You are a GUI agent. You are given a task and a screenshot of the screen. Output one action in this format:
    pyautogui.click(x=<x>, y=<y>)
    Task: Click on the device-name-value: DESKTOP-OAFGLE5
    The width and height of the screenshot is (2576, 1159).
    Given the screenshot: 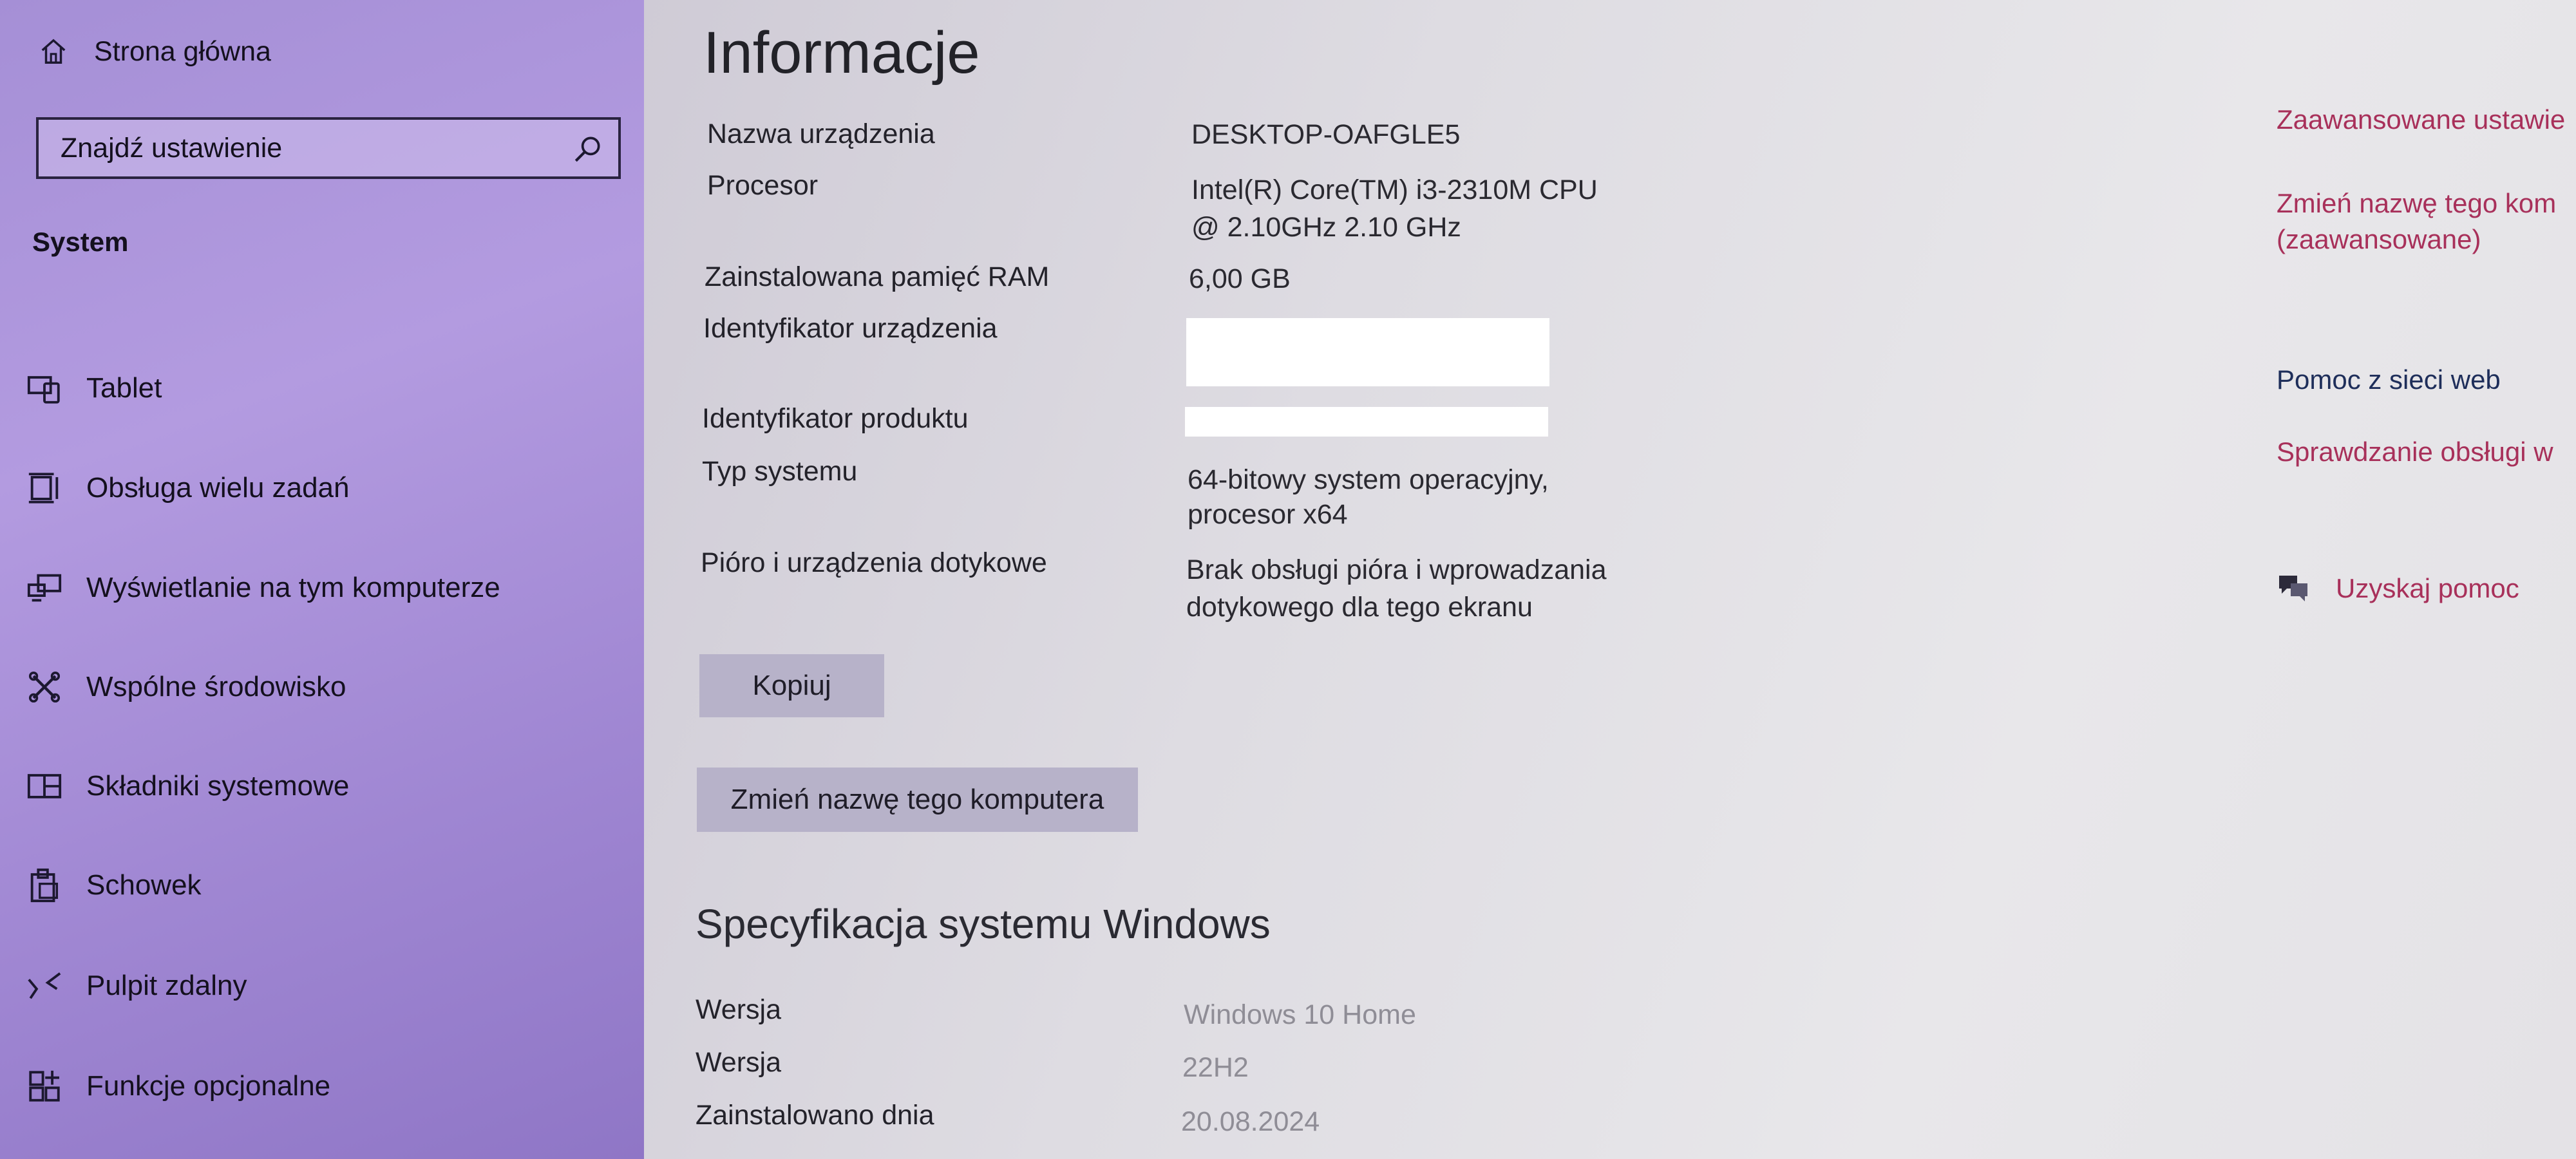 What is the action you would take?
    pyautogui.click(x=1326, y=134)
    